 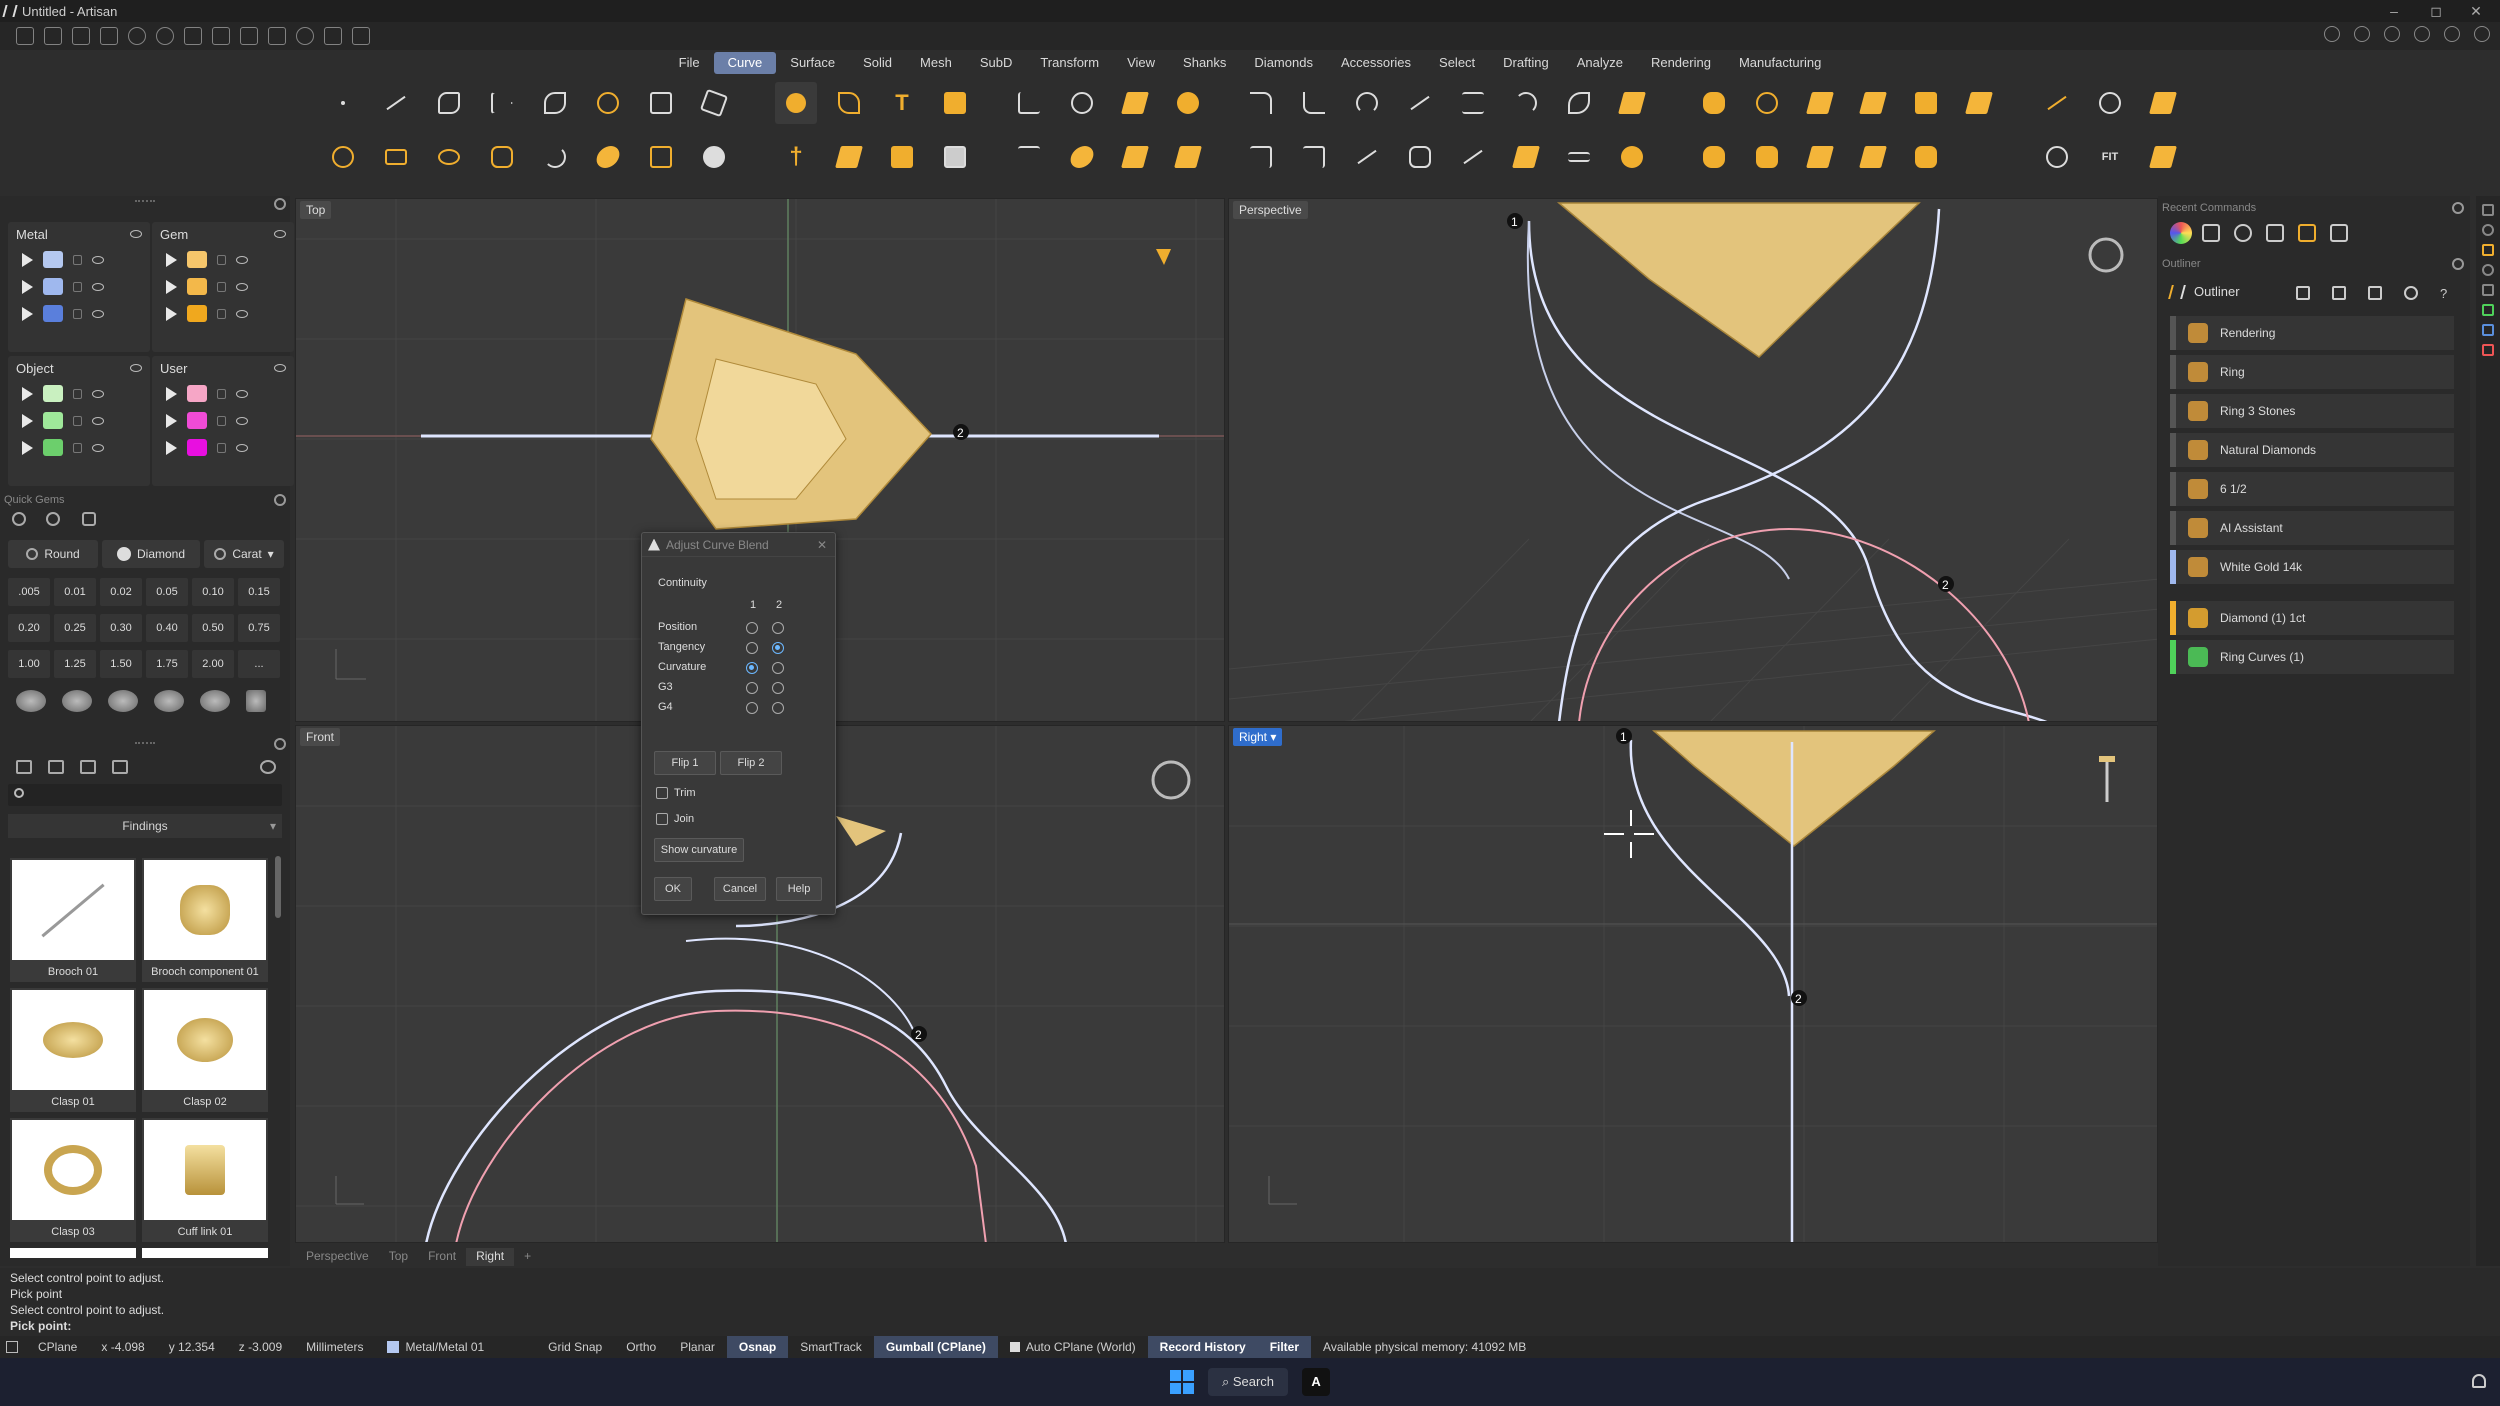 What do you see at coordinates (442, 1257) in the screenshot?
I see `tab-front: Front` at bounding box center [442, 1257].